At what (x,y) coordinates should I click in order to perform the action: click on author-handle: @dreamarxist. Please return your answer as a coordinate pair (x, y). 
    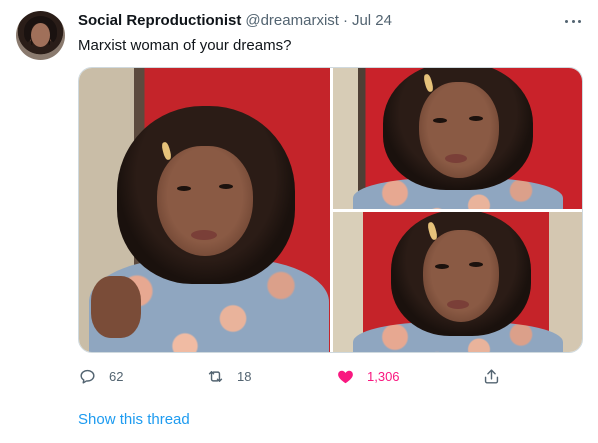
    Looking at the image, I should click on (292, 20).